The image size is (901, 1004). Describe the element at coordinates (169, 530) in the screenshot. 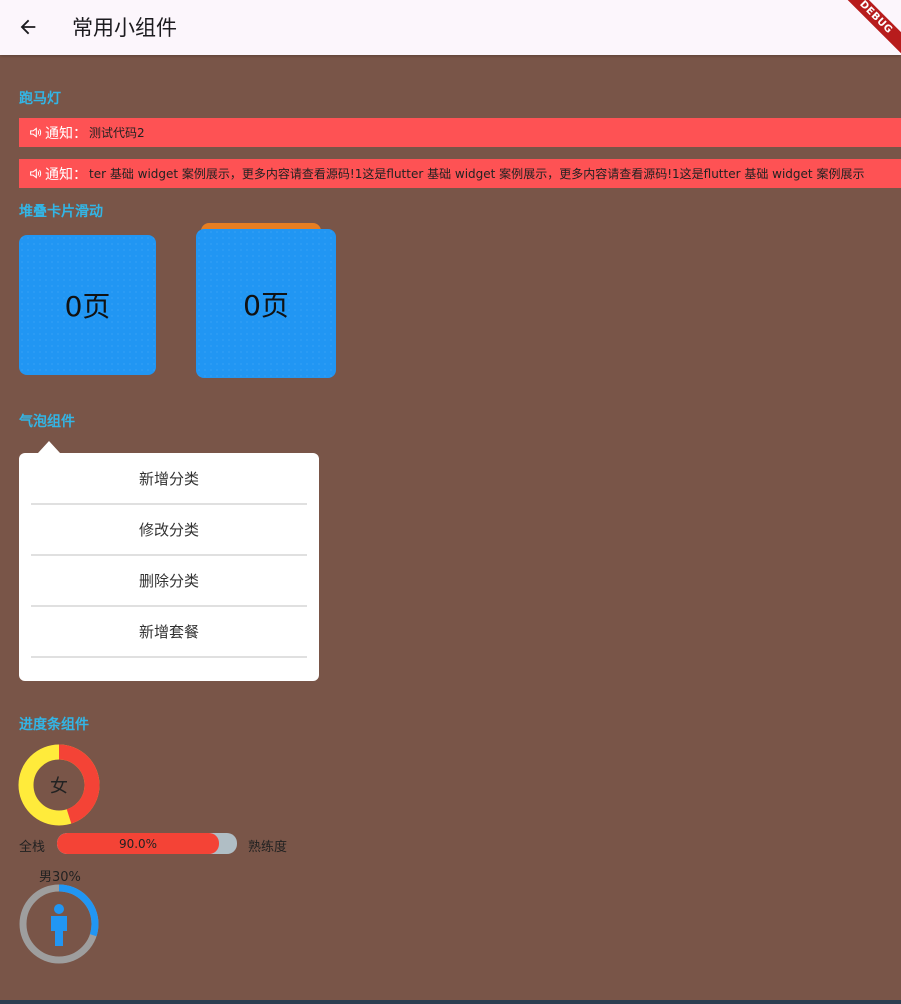

I see `menu-item-edit-category: 修改分类` at that location.